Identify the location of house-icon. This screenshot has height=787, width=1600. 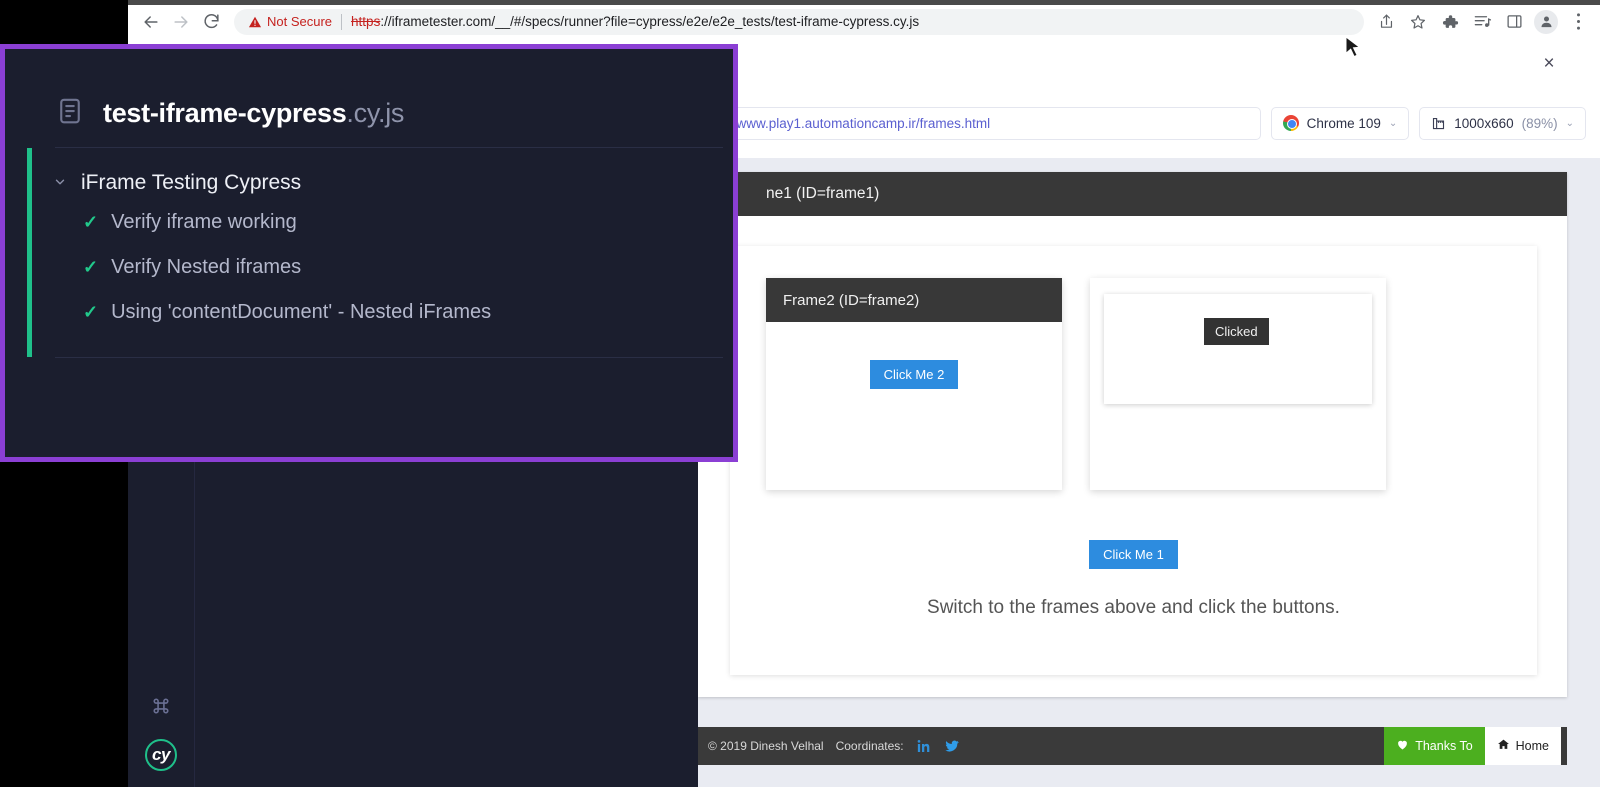
(1503, 746).